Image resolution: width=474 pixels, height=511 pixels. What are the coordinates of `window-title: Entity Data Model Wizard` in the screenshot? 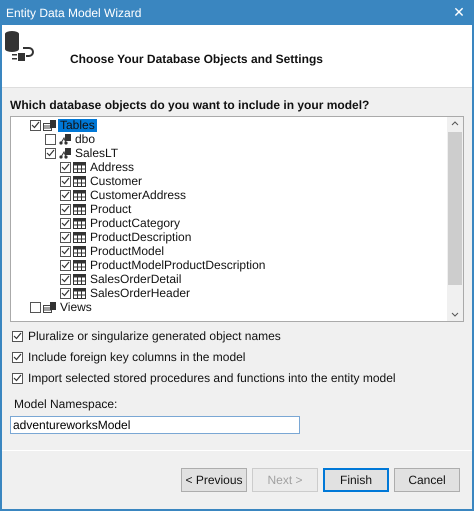 It's located at (74, 13).